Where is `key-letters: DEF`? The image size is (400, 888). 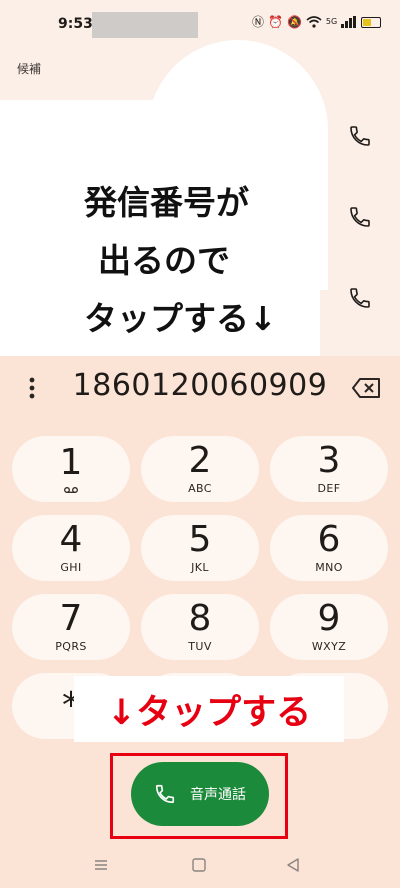 key-letters: DEF is located at coordinates (329, 488).